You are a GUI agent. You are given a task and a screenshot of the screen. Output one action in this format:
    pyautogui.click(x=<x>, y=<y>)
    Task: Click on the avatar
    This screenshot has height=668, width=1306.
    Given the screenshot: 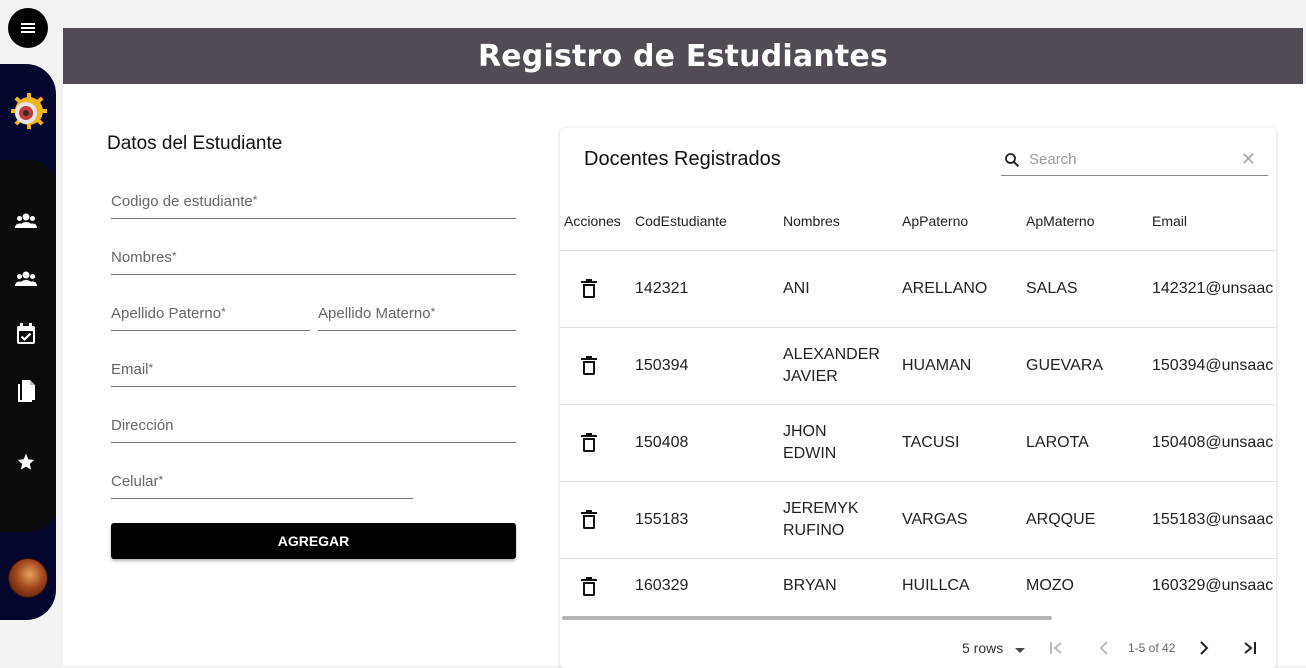 What is the action you would take?
    pyautogui.click(x=28, y=578)
    